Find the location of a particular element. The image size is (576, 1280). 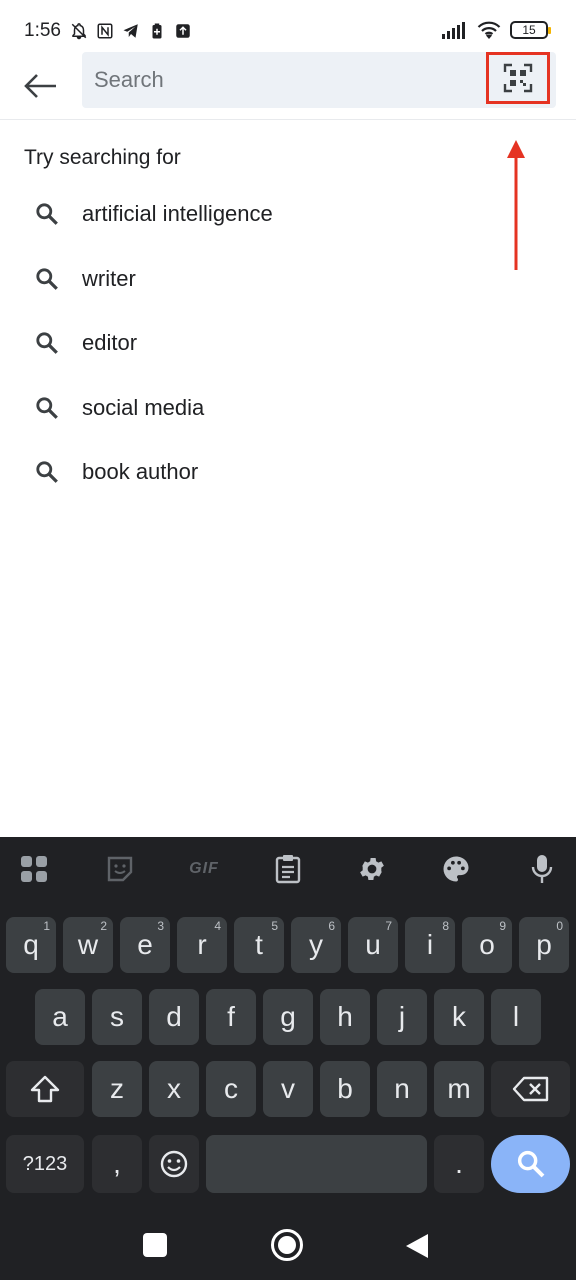

symbols-key: ?123 is located at coordinates (45, 1164).